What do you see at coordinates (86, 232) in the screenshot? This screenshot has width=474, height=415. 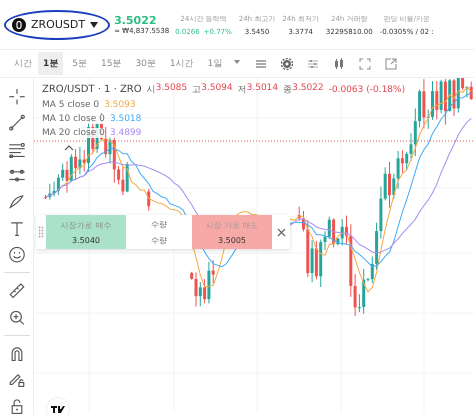 I see `buy-button: 시장가로 매수 3.5040` at bounding box center [86, 232].